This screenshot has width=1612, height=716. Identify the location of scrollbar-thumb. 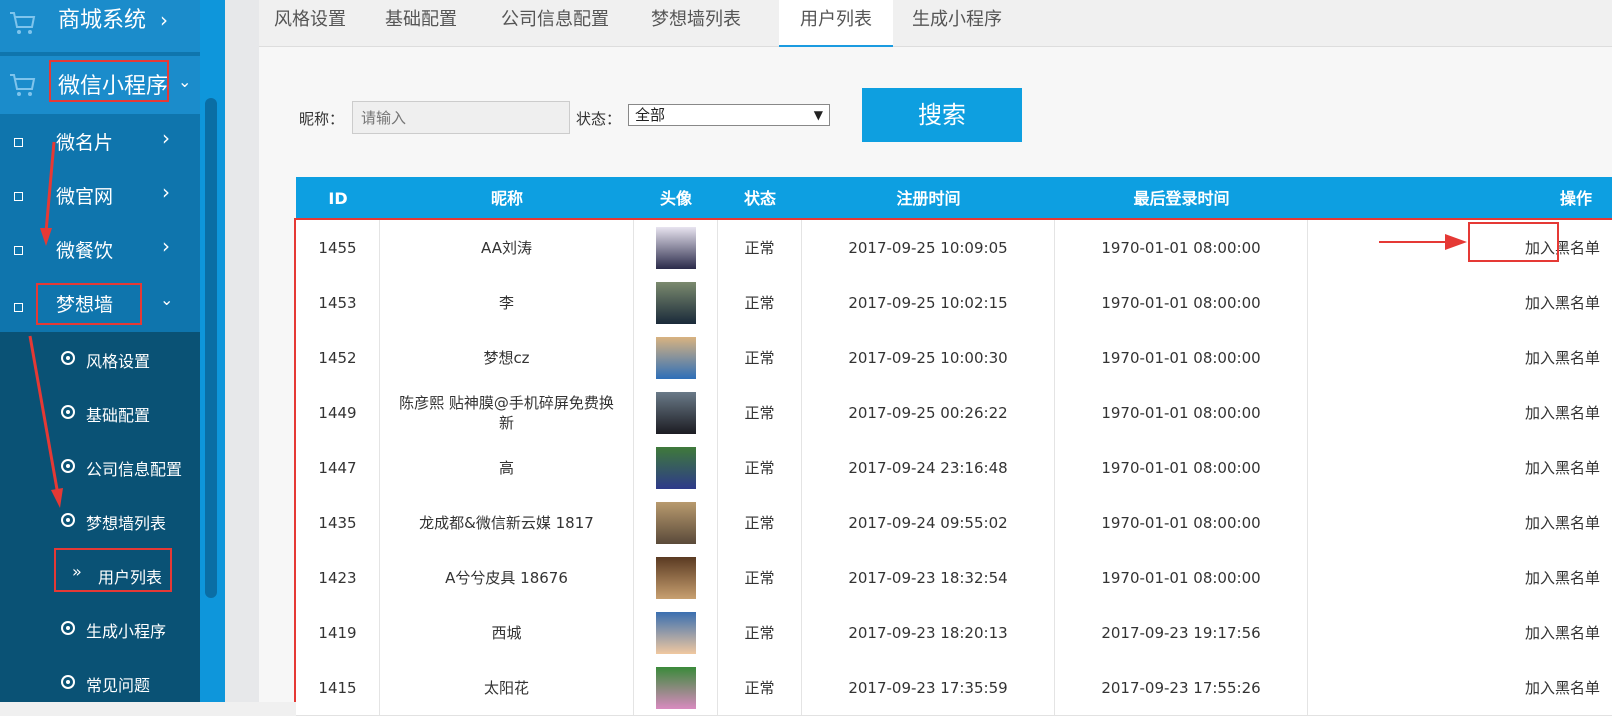
(211, 348).